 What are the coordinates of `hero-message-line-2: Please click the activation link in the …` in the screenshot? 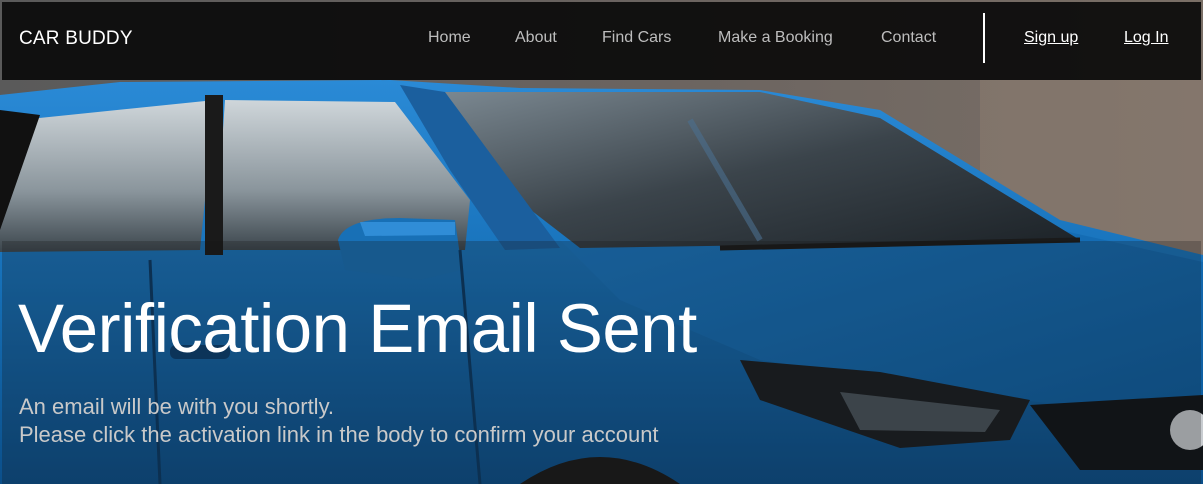 It's located at (339, 434).